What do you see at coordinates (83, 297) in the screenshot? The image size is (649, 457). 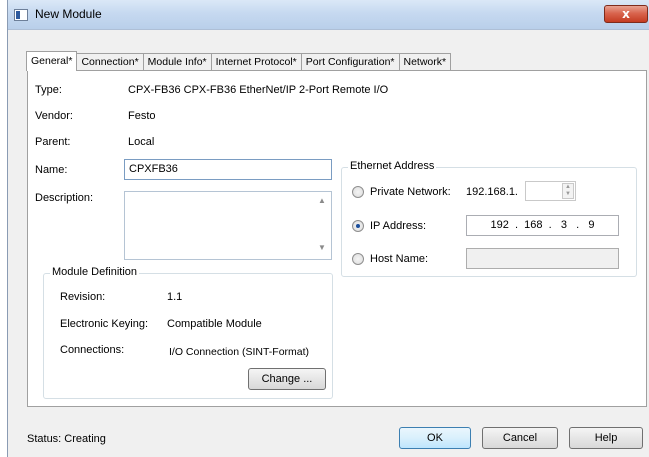 I see `revision-label: Revision:` at bounding box center [83, 297].